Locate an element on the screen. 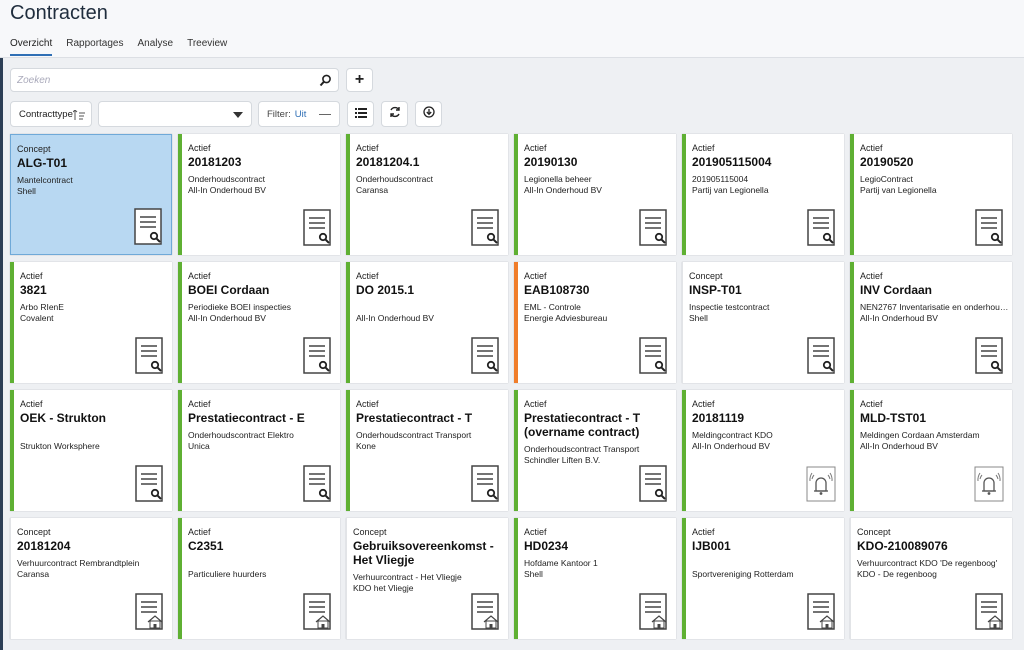 The width and height of the screenshot is (1024, 650). contract-card: Concept ALG-T01 Mantelcontract Shell is located at coordinates (91, 194).